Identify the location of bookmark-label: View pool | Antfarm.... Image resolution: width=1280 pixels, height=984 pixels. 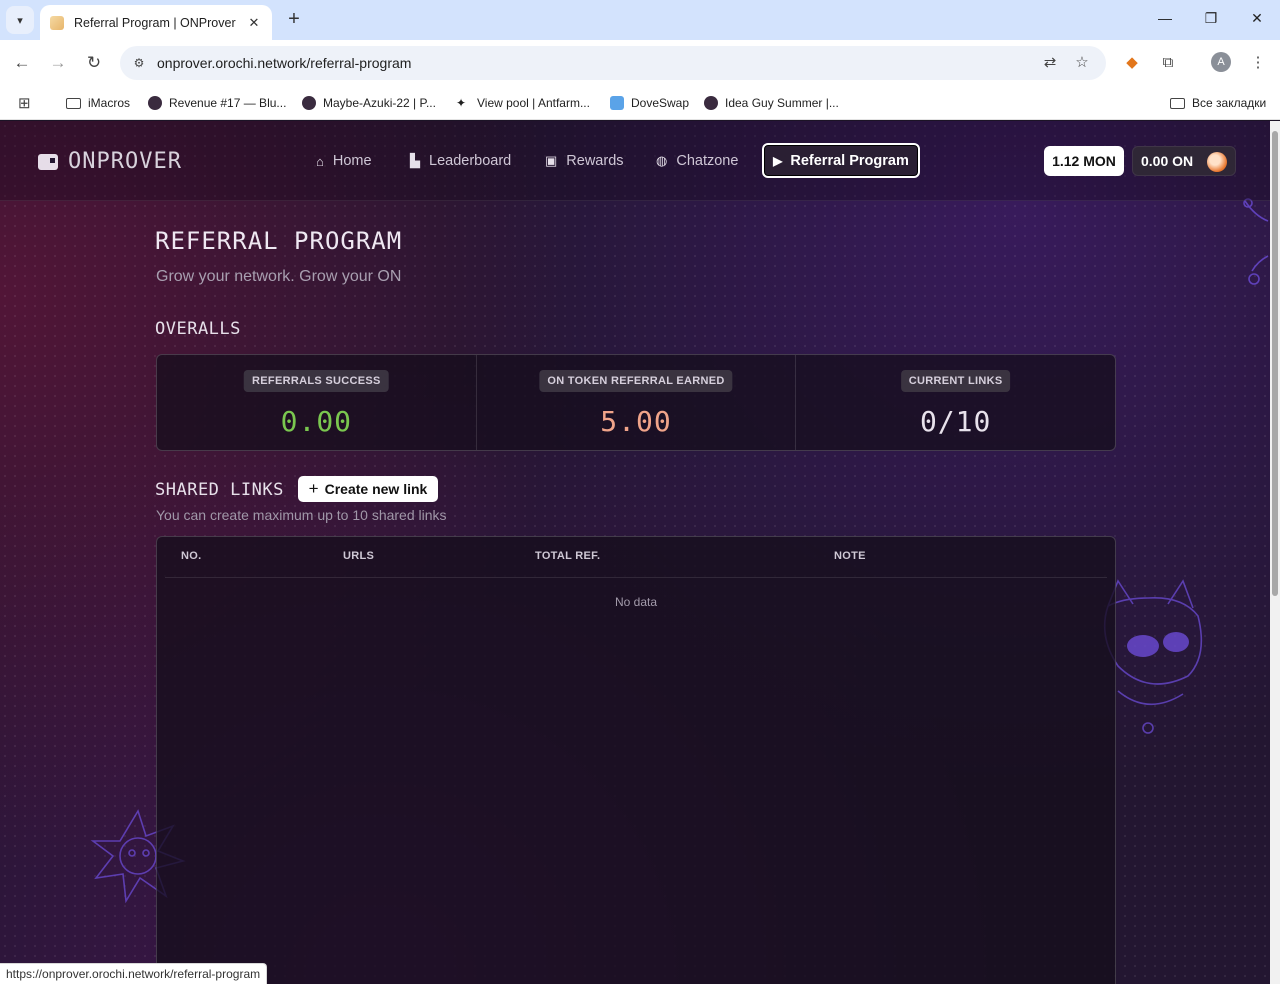
(533, 103).